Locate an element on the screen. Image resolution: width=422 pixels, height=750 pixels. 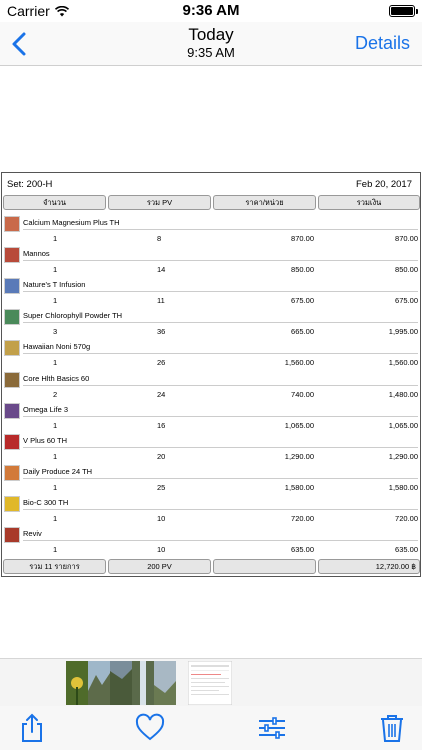
status-bar: Carrier 9:36 AM is located at coordinates (211, 11).